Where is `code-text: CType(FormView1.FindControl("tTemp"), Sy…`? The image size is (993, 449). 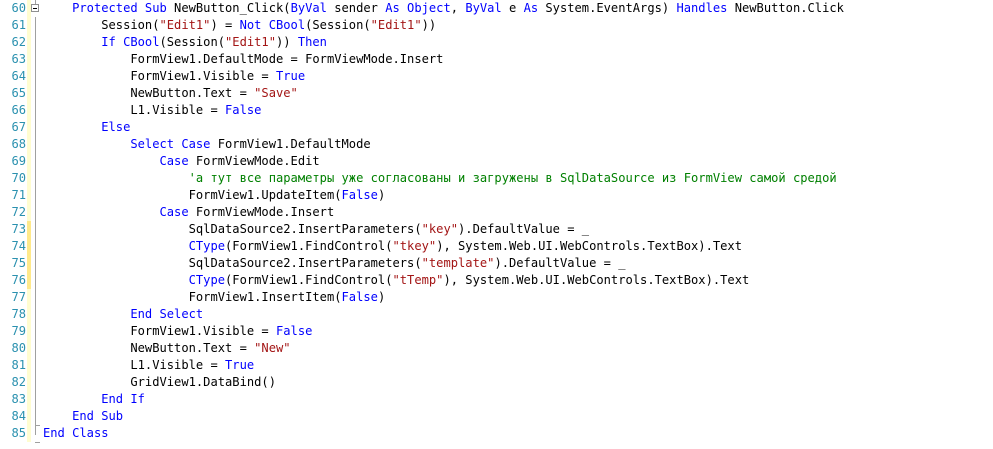 code-text: CType(FormView1.FindControl("tTemp"), Sy… is located at coordinates (396, 280).